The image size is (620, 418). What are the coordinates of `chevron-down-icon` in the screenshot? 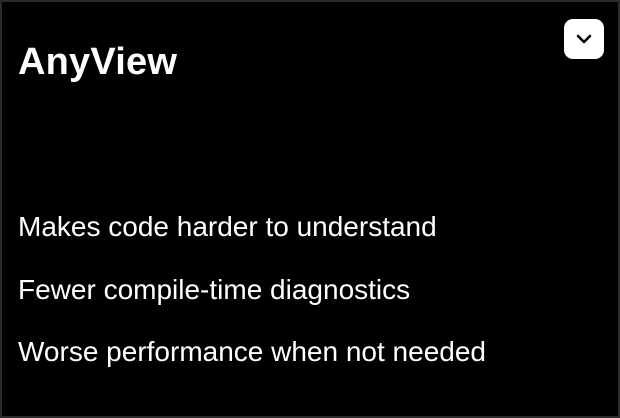 It's located at (584, 39).